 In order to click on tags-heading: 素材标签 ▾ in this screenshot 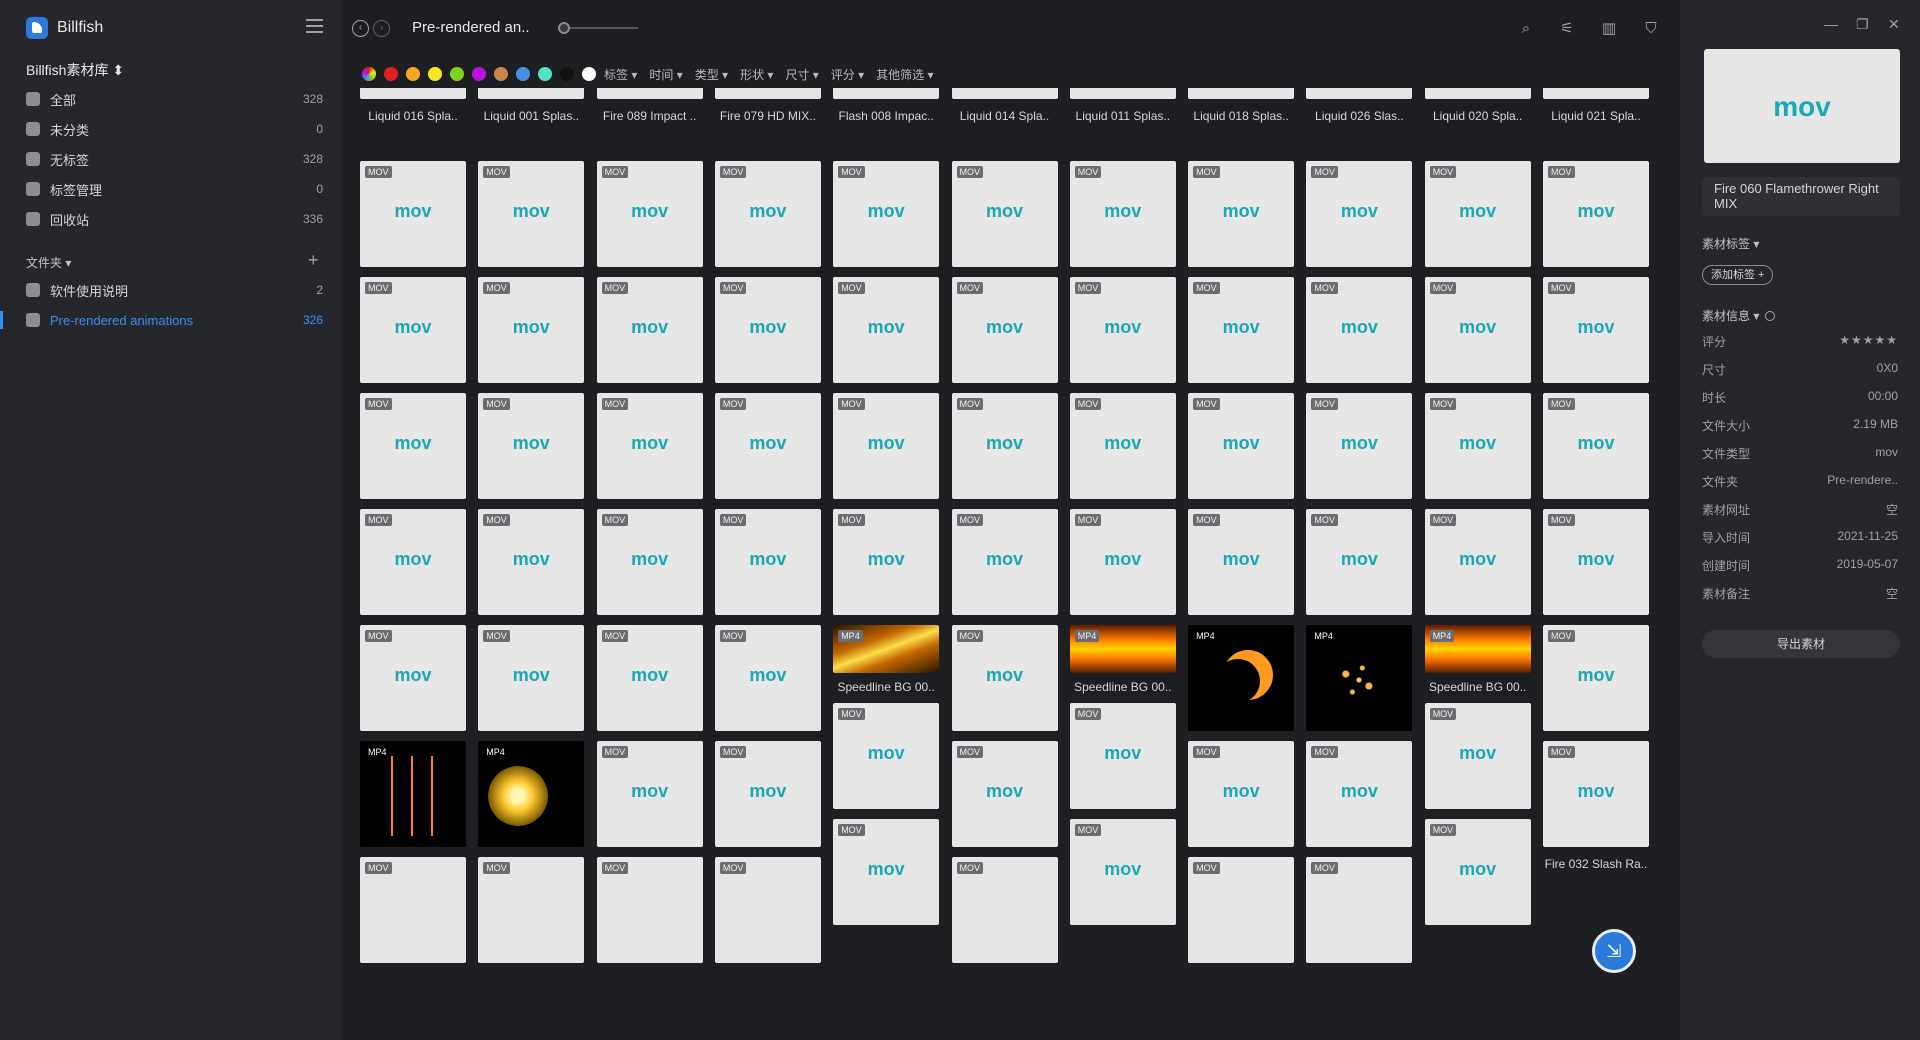, I will do `click(1730, 243)`.